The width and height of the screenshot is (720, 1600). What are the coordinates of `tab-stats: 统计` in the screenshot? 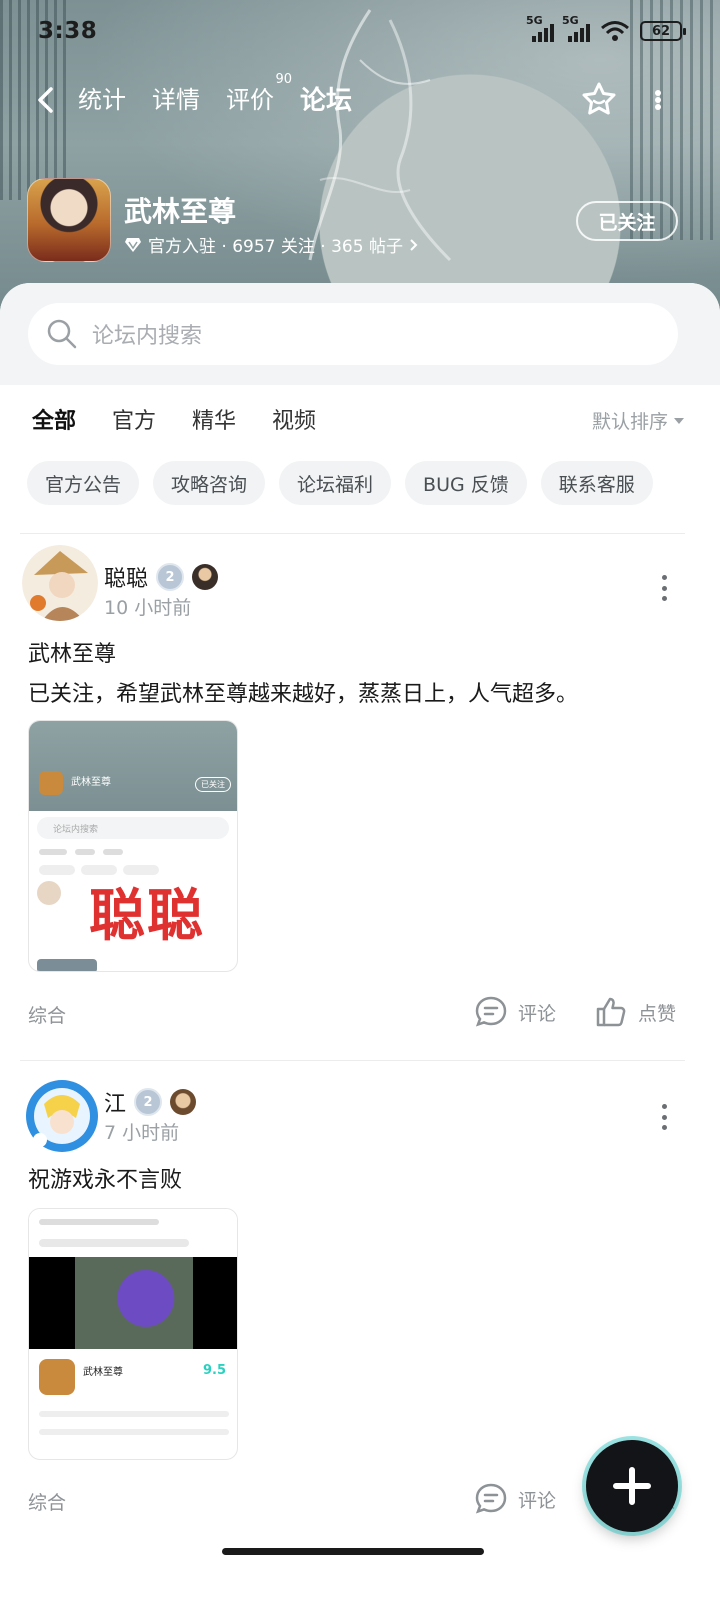 It's located at (102, 101).